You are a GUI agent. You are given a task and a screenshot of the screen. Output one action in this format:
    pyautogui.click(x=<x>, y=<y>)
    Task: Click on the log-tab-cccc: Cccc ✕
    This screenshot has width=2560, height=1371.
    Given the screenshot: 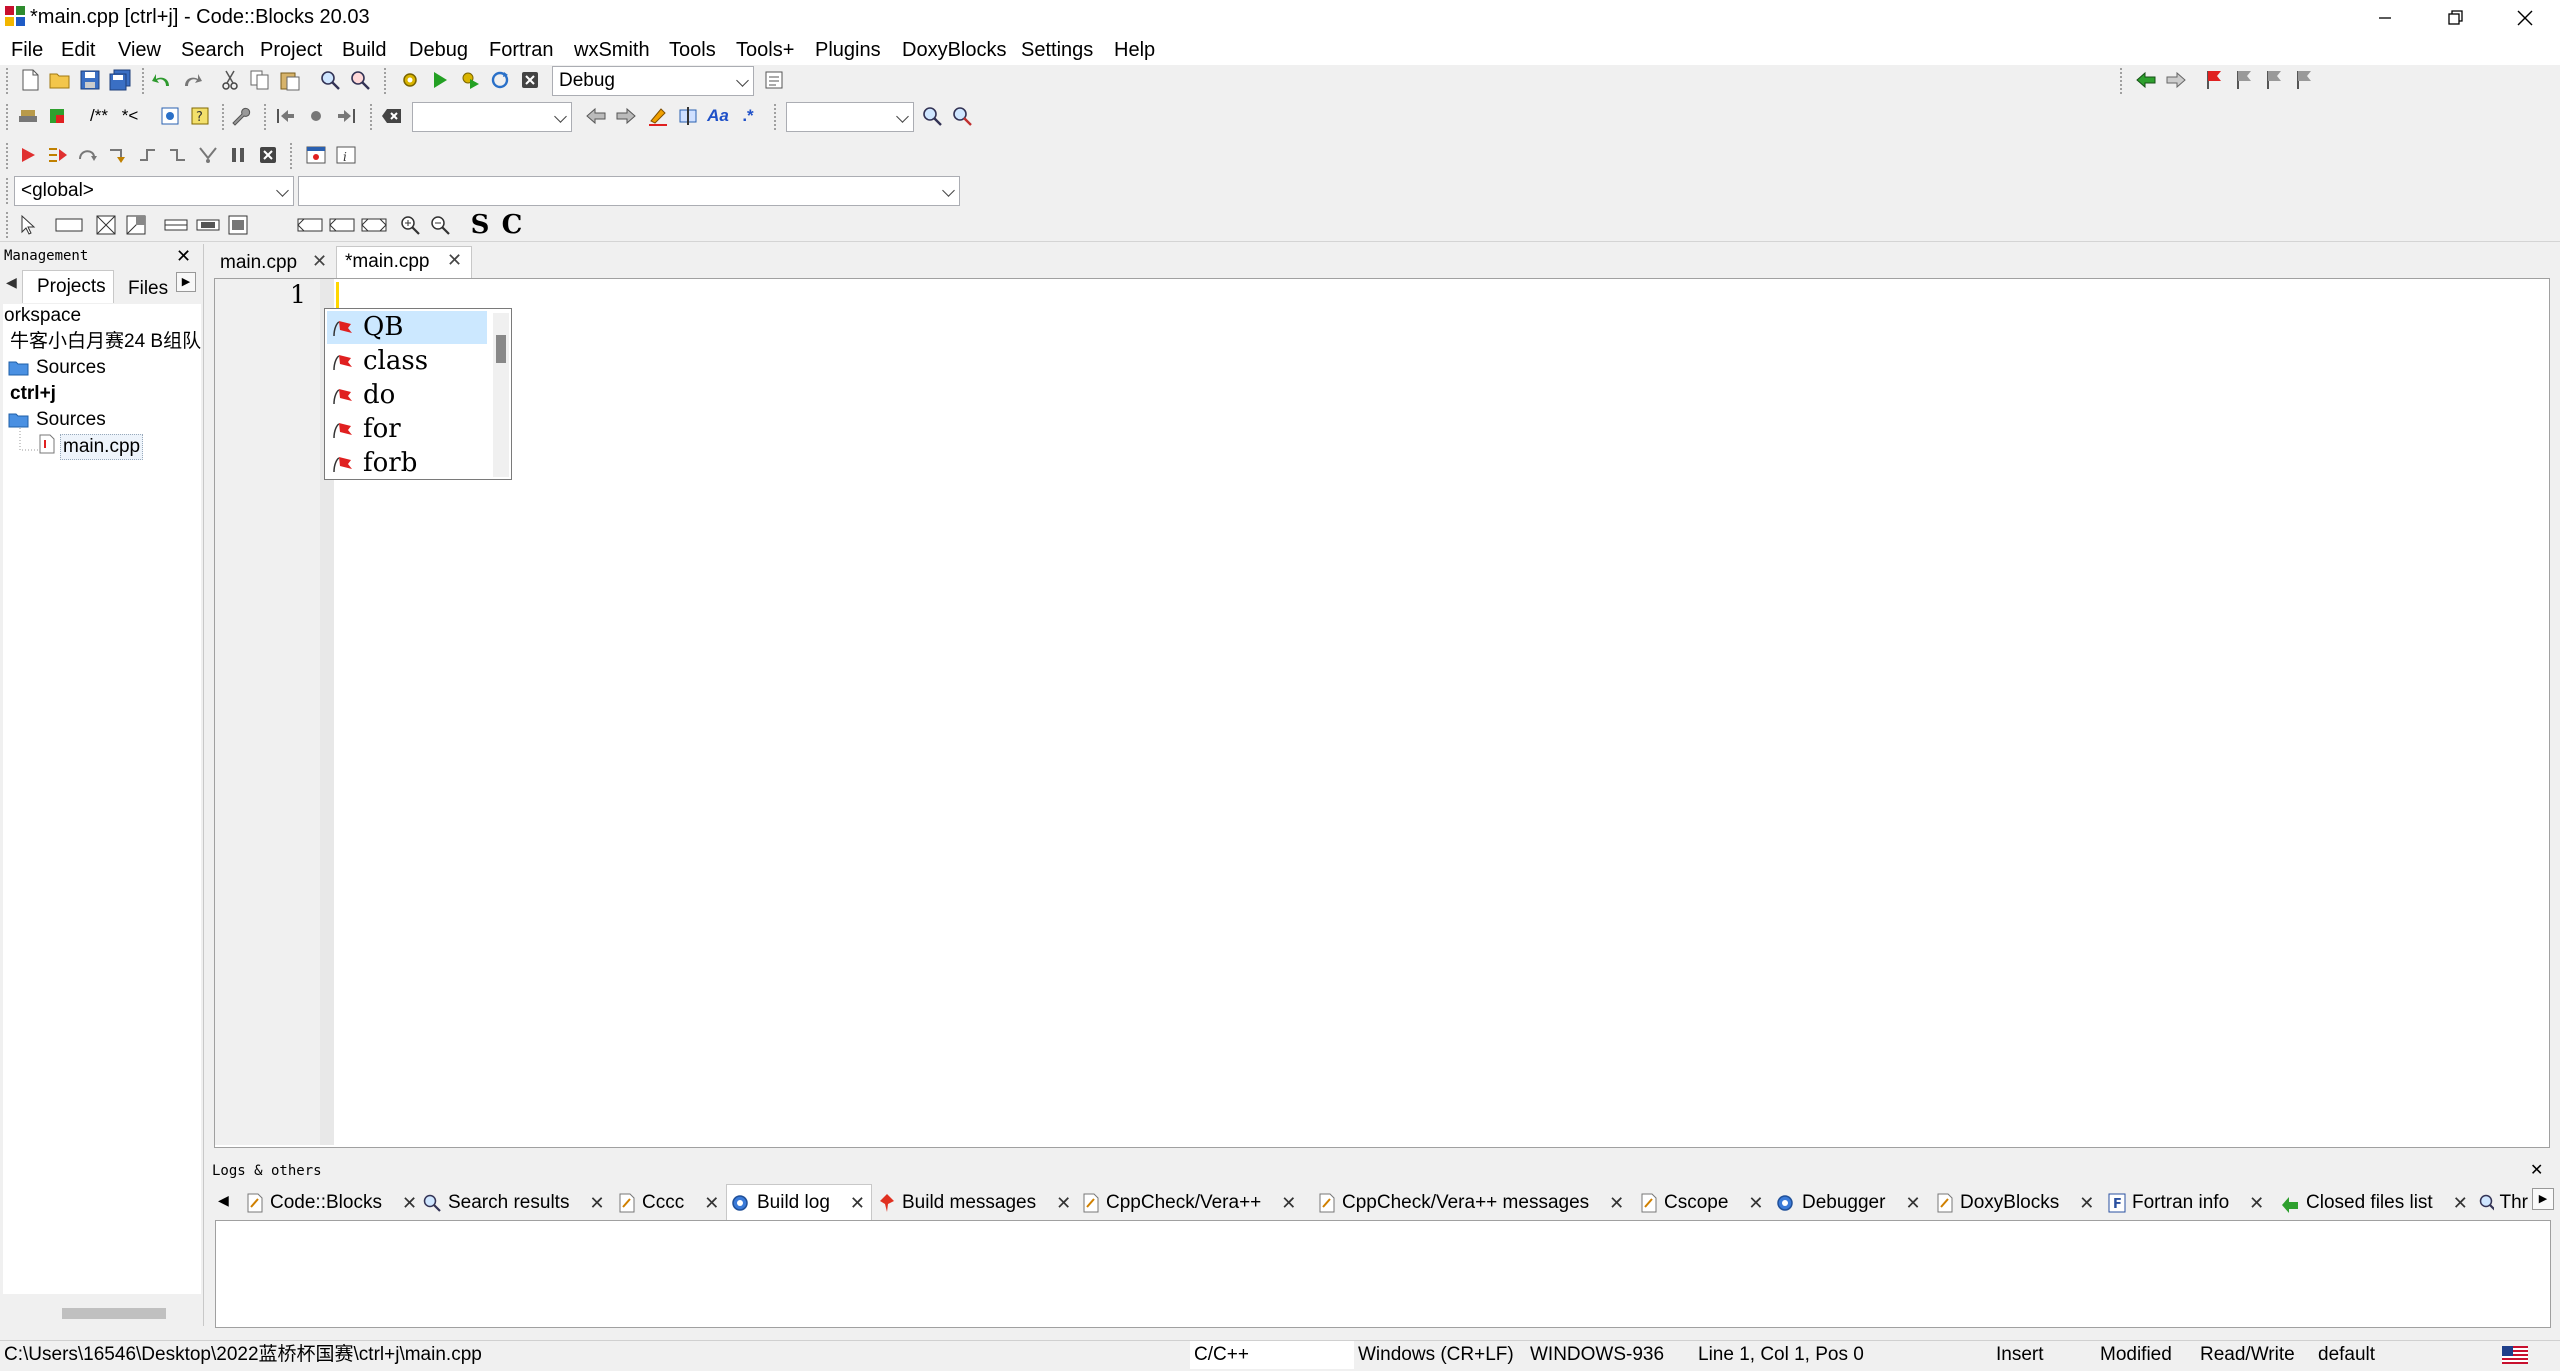 What is the action you would take?
    pyautogui.click(x=668, y=1203)
    